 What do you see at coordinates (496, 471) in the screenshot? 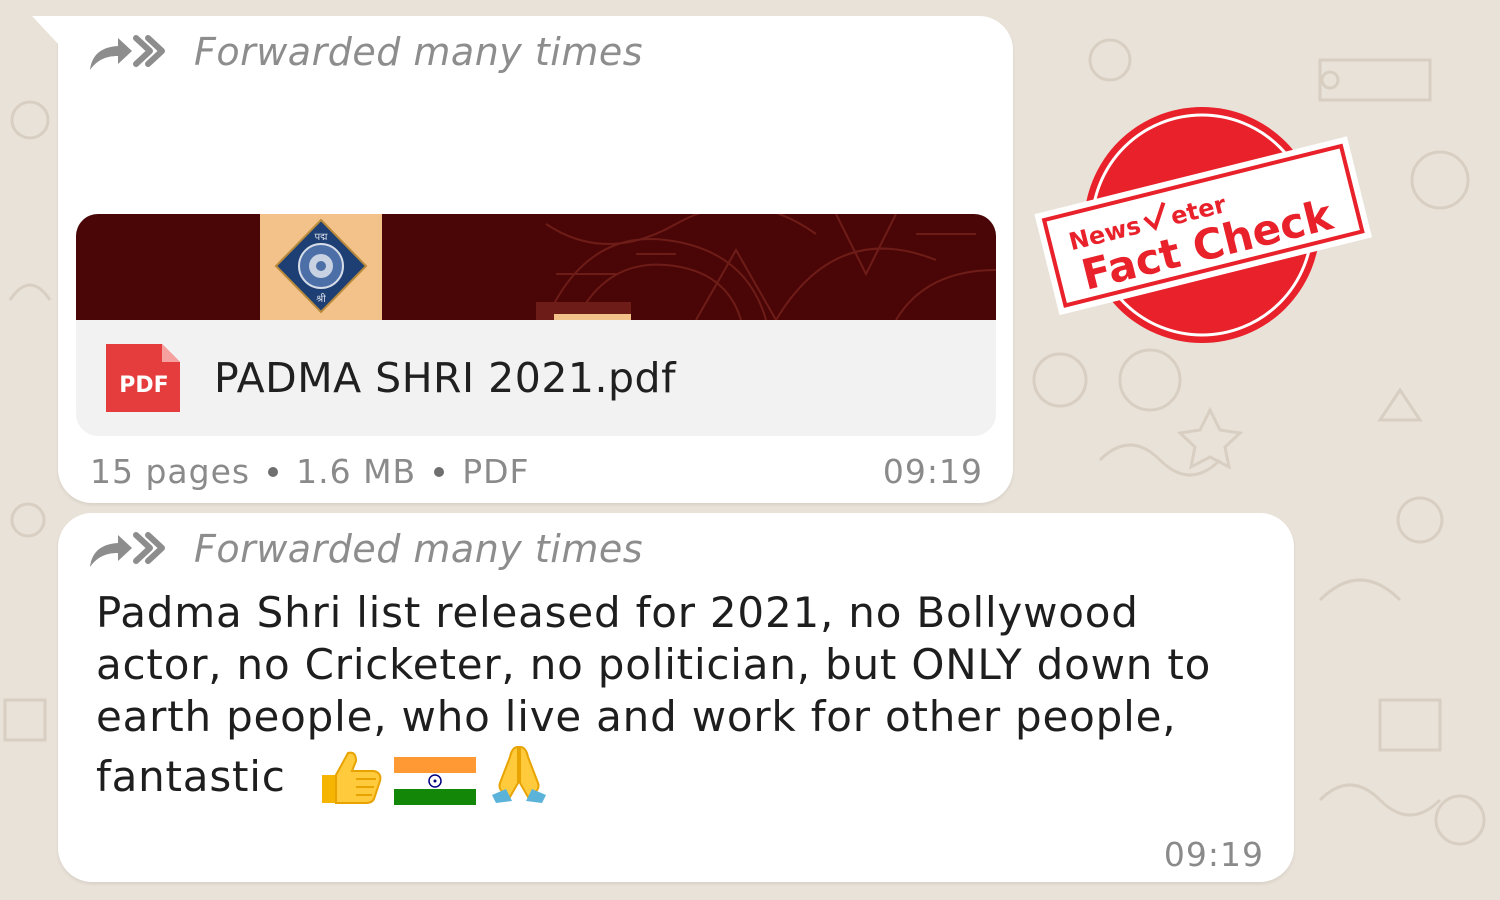
I see `file-type: PDF` at bounding box center [496, 471].